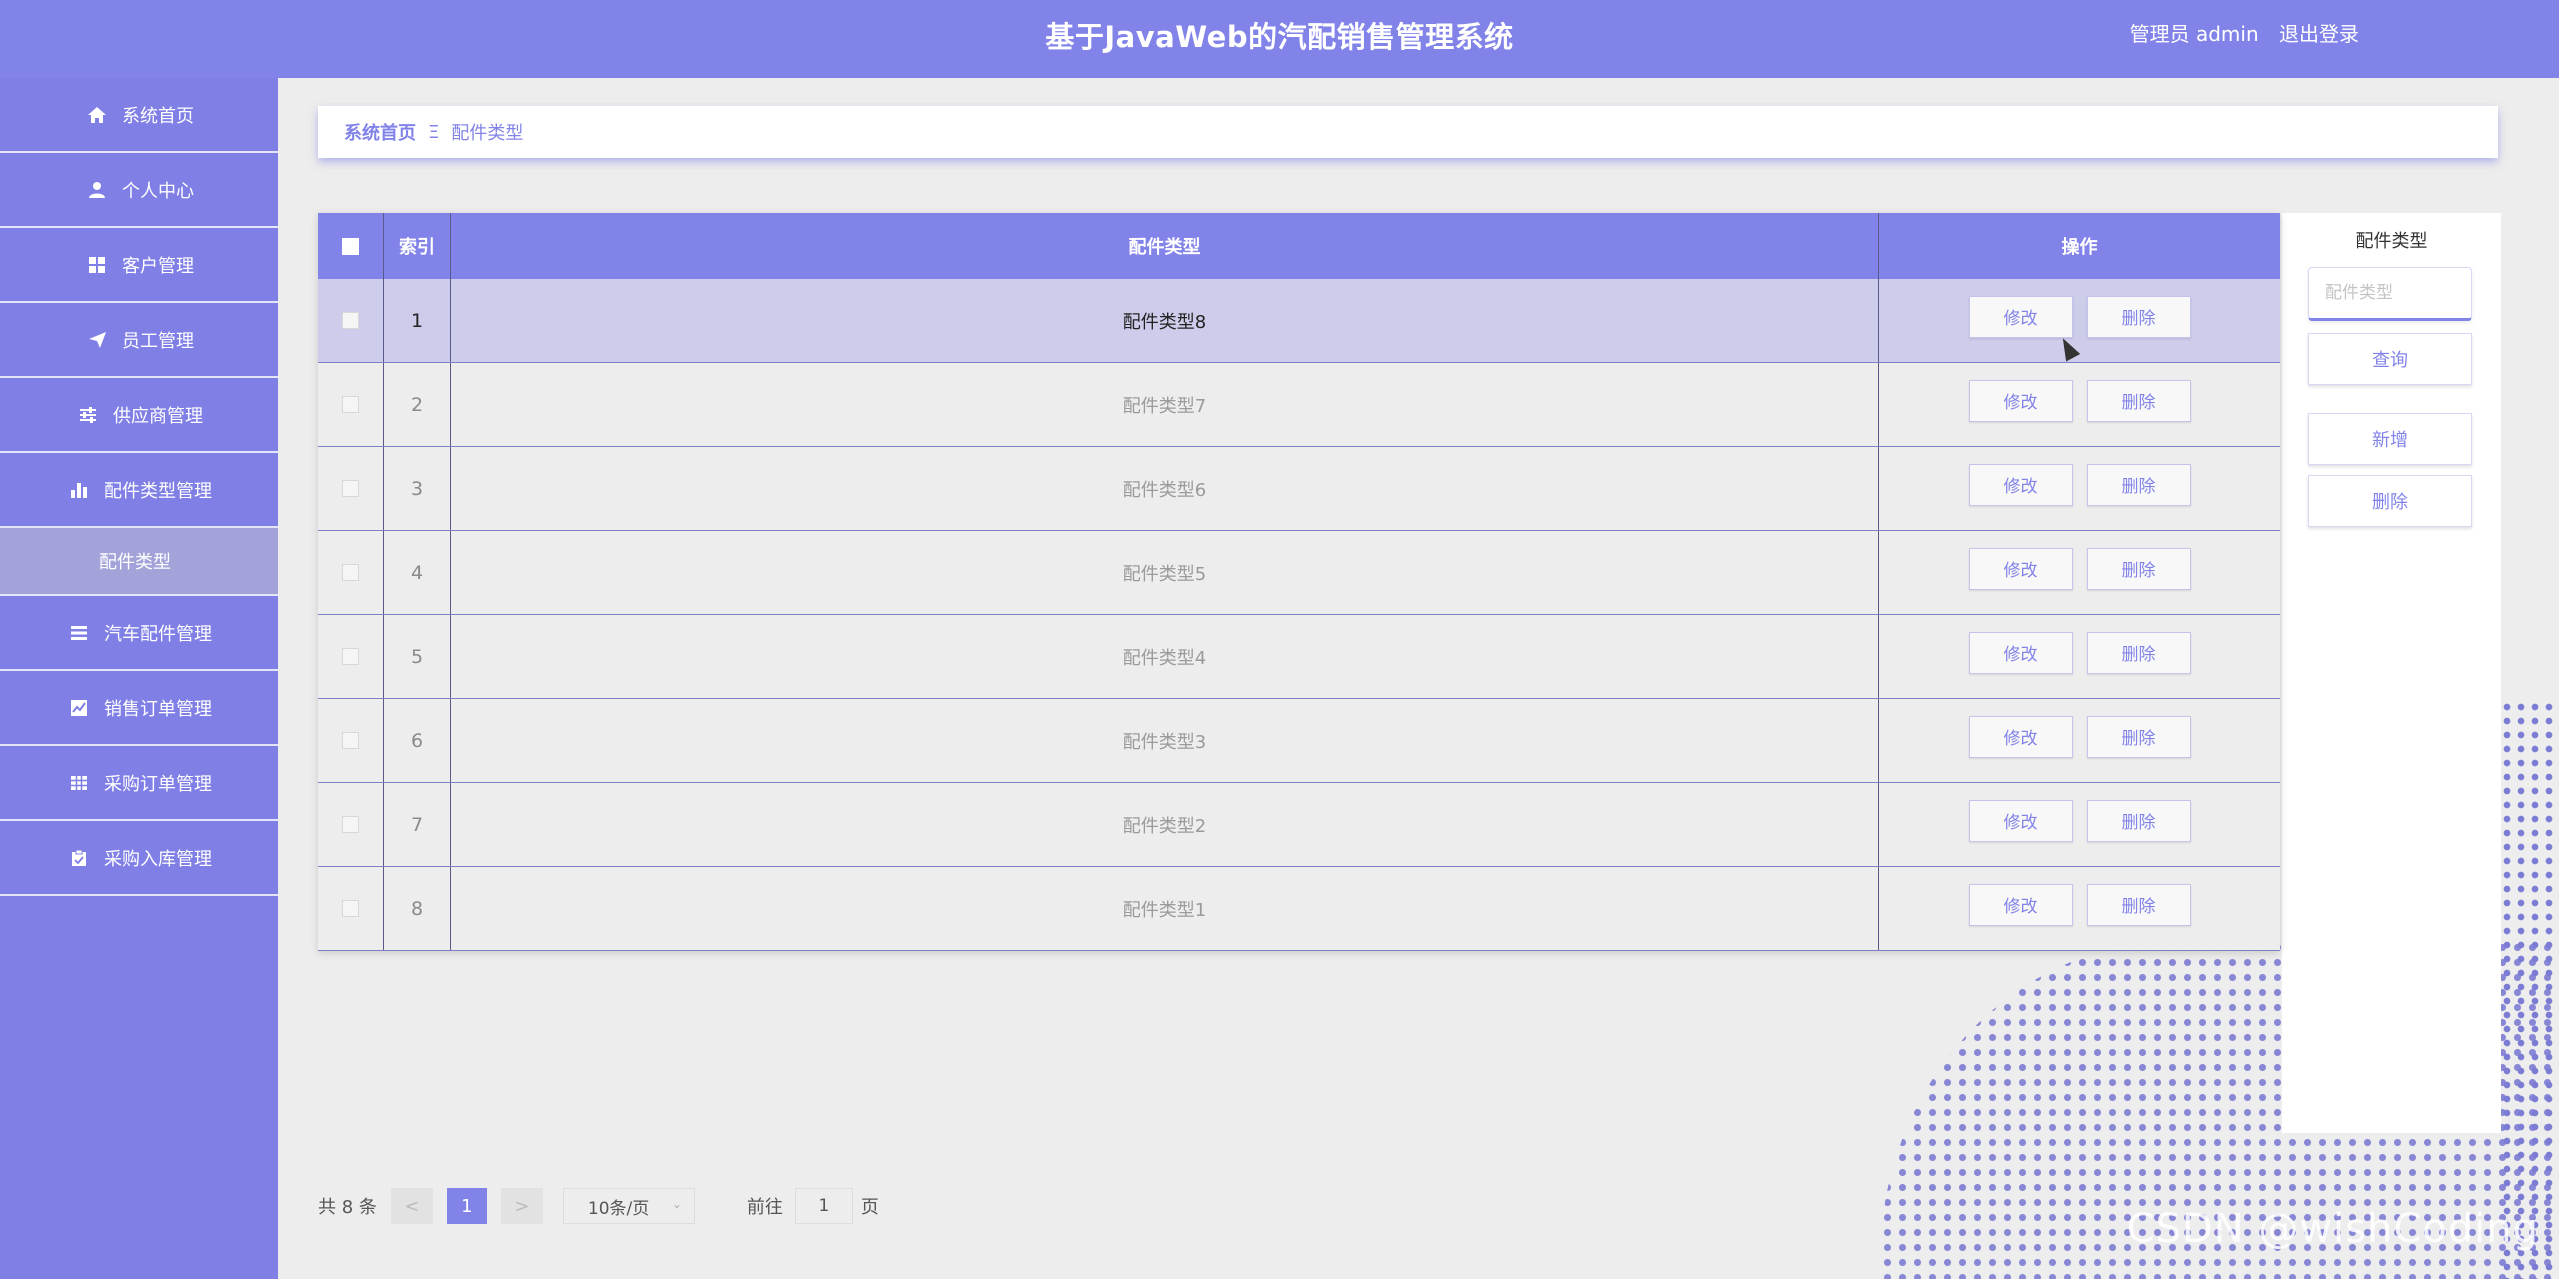 Image resolution: width=2559 pixels, height=1279 pixels. What do you see at coordinates (417, 656) in the screenshot?
I see `row-index: 5` at bounding box center [417, 656].